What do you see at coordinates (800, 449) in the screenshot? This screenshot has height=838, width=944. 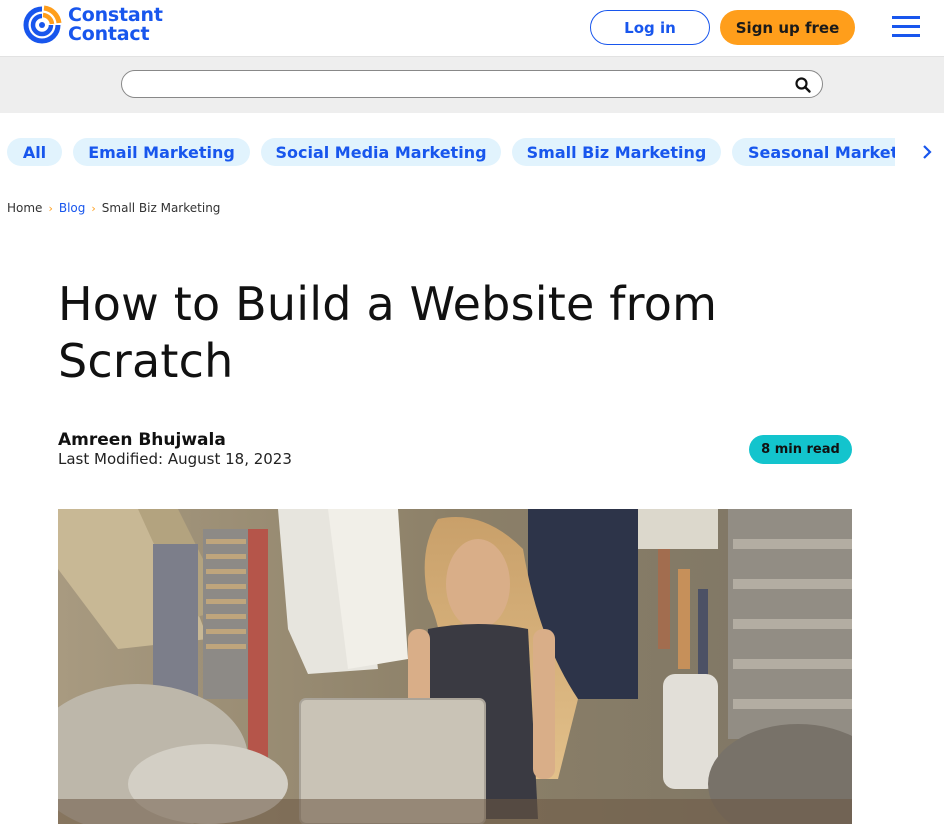 I see `read-time-badge: 8 min read` at bounding box center [800, 449].